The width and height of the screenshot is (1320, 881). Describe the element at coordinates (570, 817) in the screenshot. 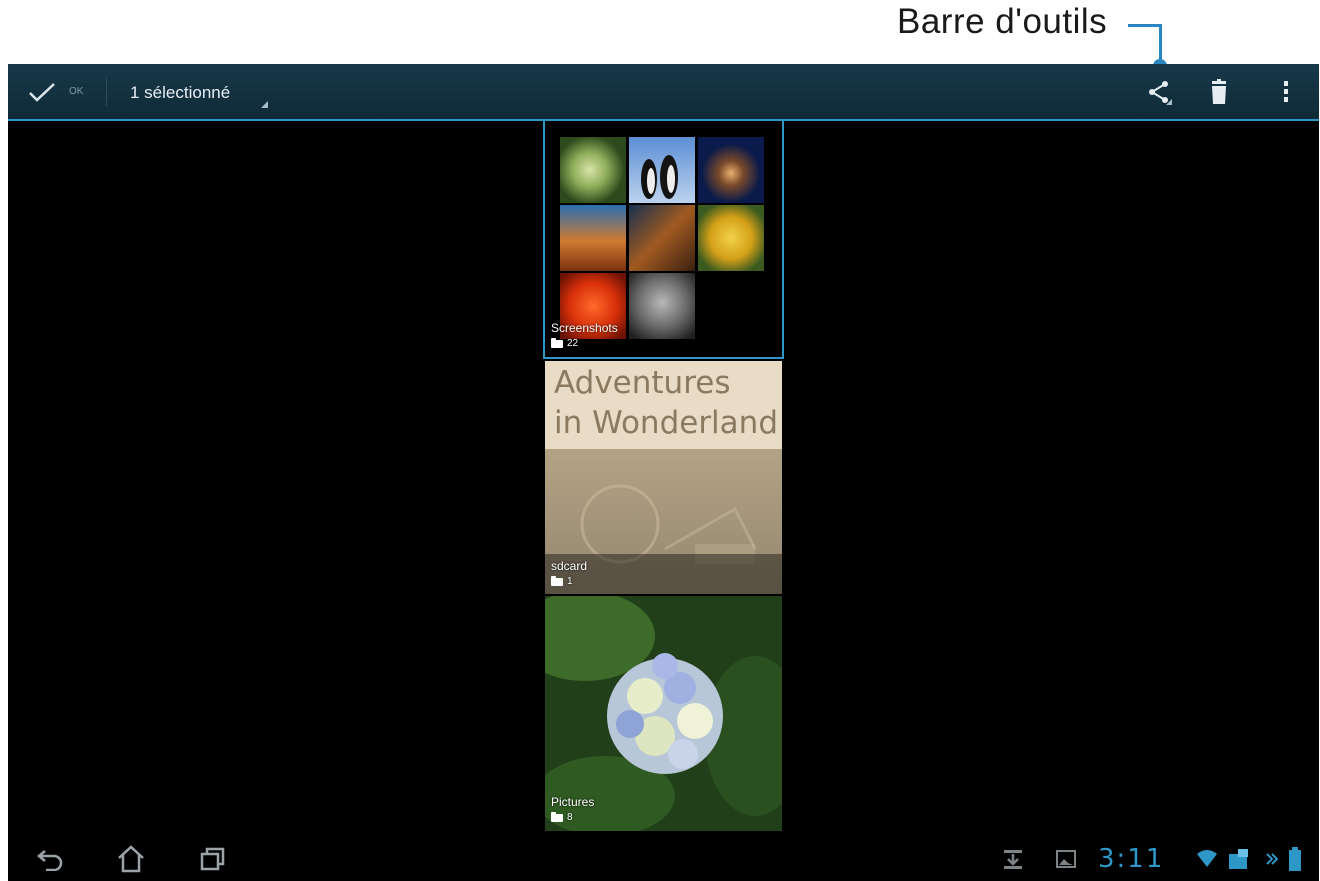

I see `album-count-value: 8` at that location.